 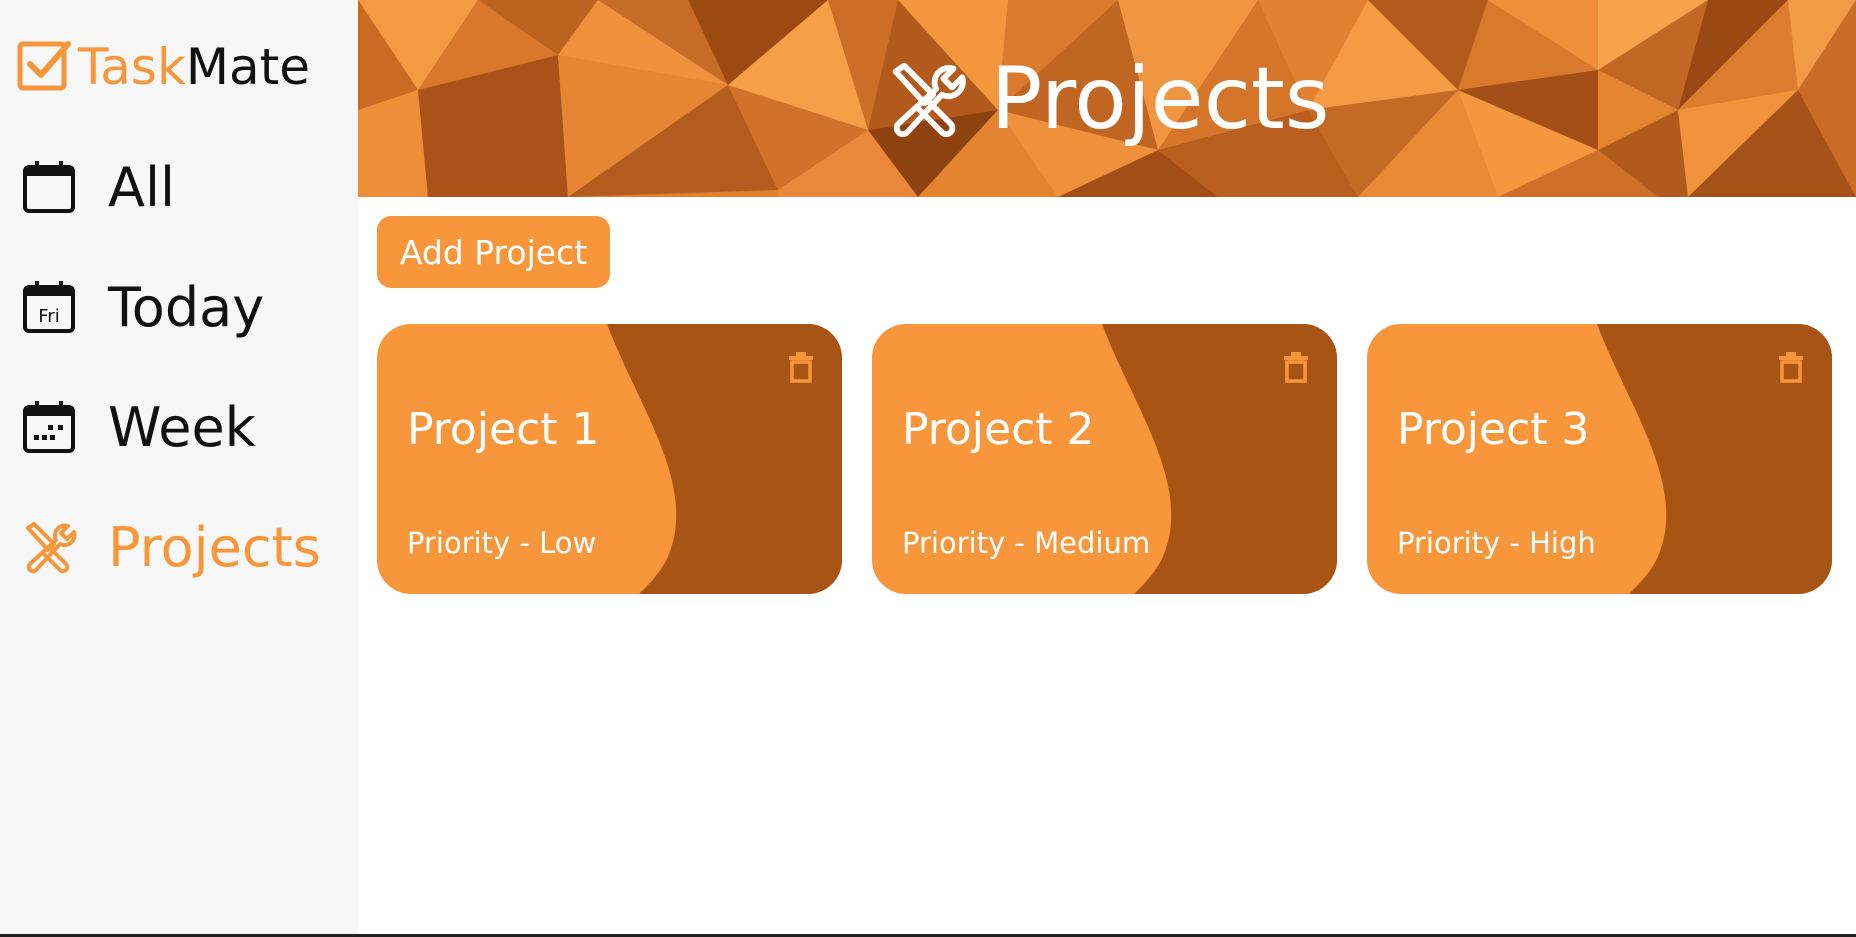 What do you see at coordinates (1599, 459) in the screenshot?
I see `project-card: Project 3 Priority - High` at bounding box center [1599, 459].